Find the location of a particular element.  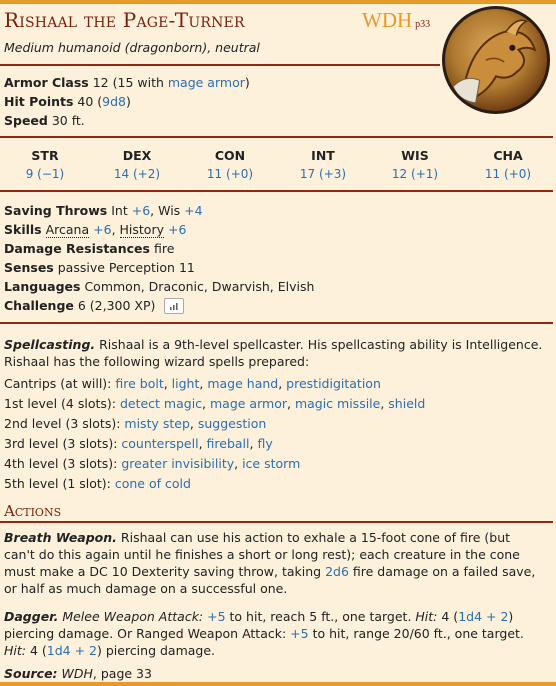

senses-label: Senses is located at coordinates (29, 267).